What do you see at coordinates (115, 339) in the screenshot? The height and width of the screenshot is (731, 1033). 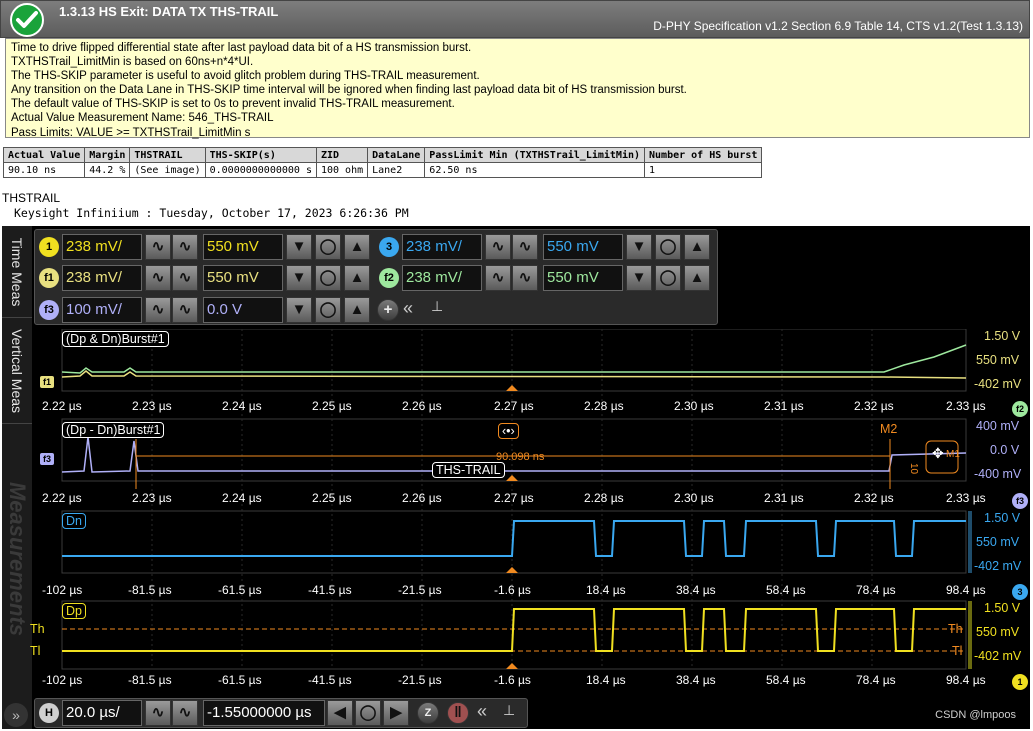 I see `panel-1-label: (Dp & Dn)Burst#1` at bounding box center [115, 339].